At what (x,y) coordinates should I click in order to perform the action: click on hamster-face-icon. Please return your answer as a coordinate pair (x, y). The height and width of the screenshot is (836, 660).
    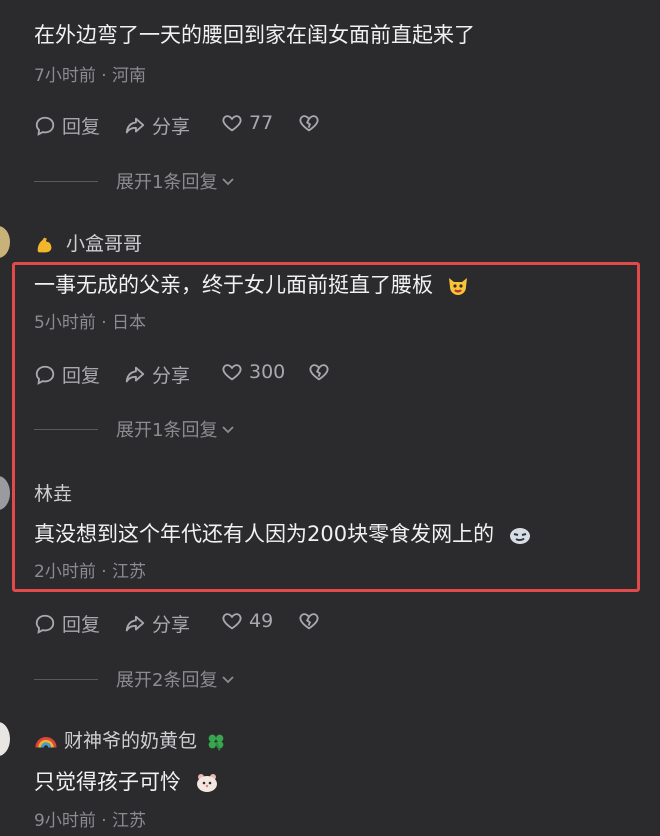
    Looking at the image, I should click on (206, 783).